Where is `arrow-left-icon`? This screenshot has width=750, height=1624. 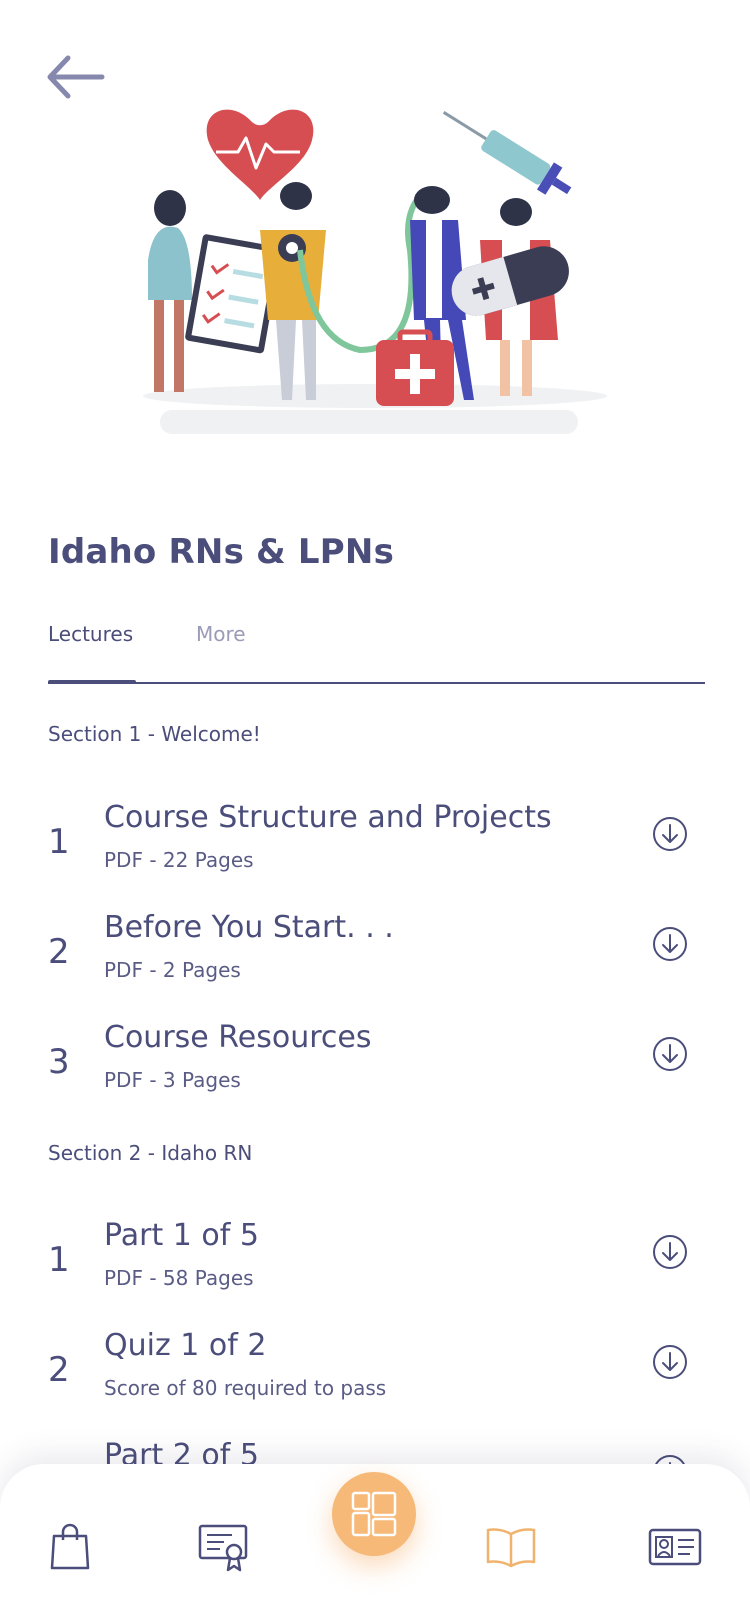 arrow-left-icon is located at coordinates (76, 77).